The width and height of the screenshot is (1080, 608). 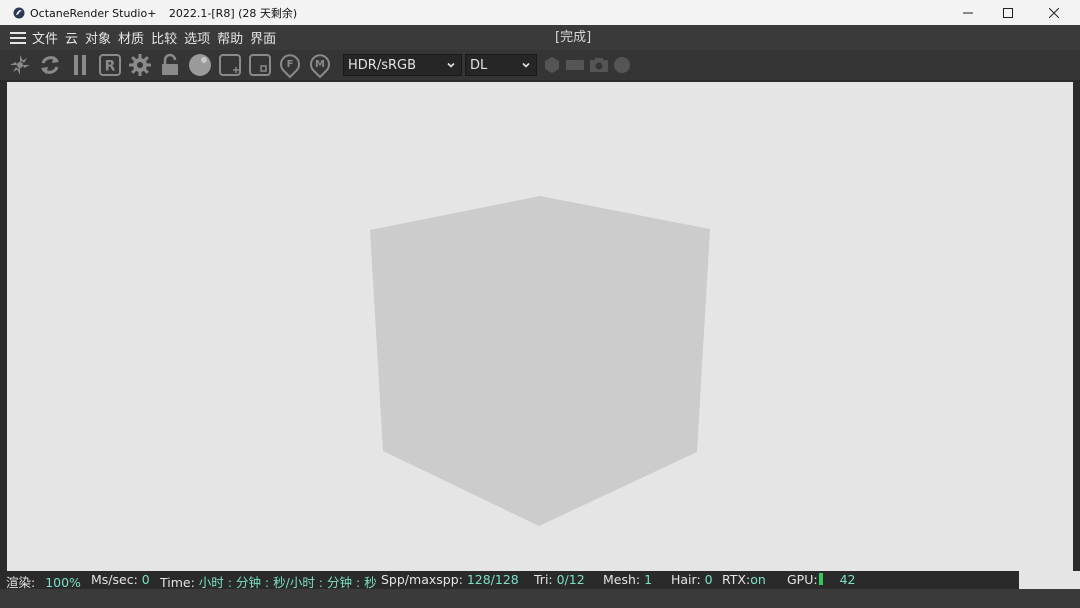 I want to click on ms-sec: Ms/sec: 0, so click(x=120, y=579).